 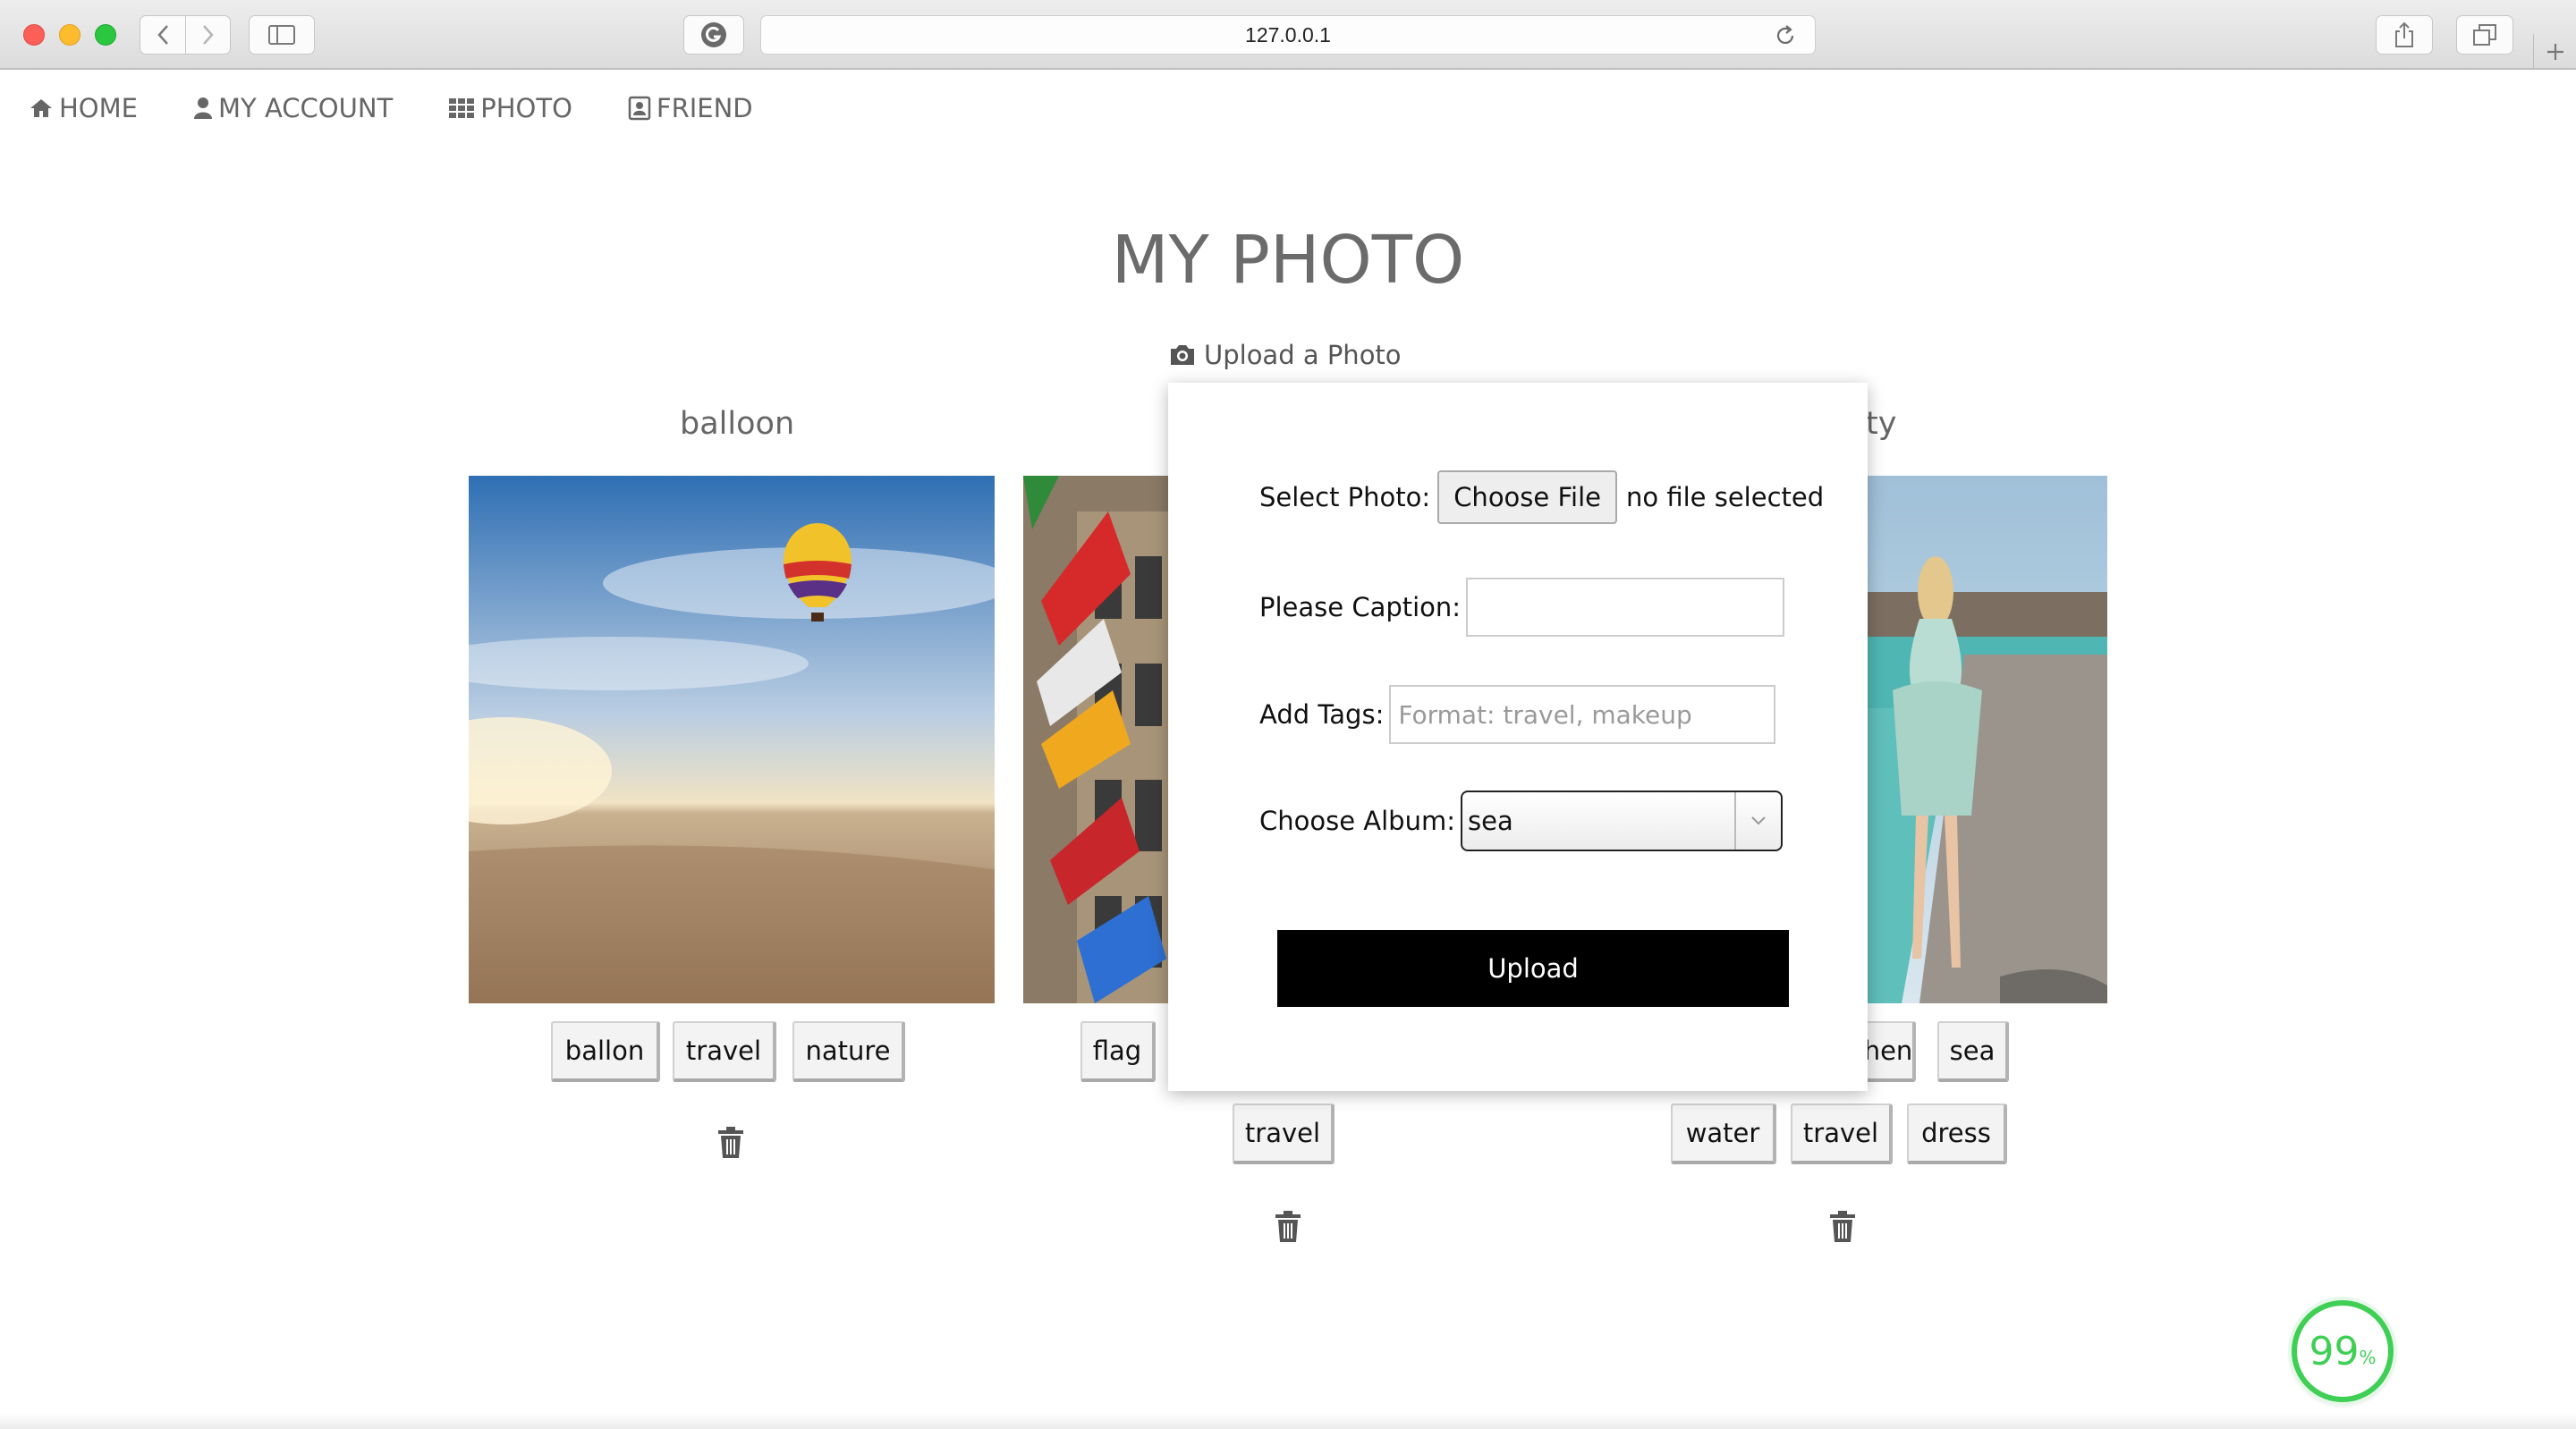 What do you see at coordinates (105, 35) in the screenshot?
I see `zoom-window-button` at bounding box center [105, 35].